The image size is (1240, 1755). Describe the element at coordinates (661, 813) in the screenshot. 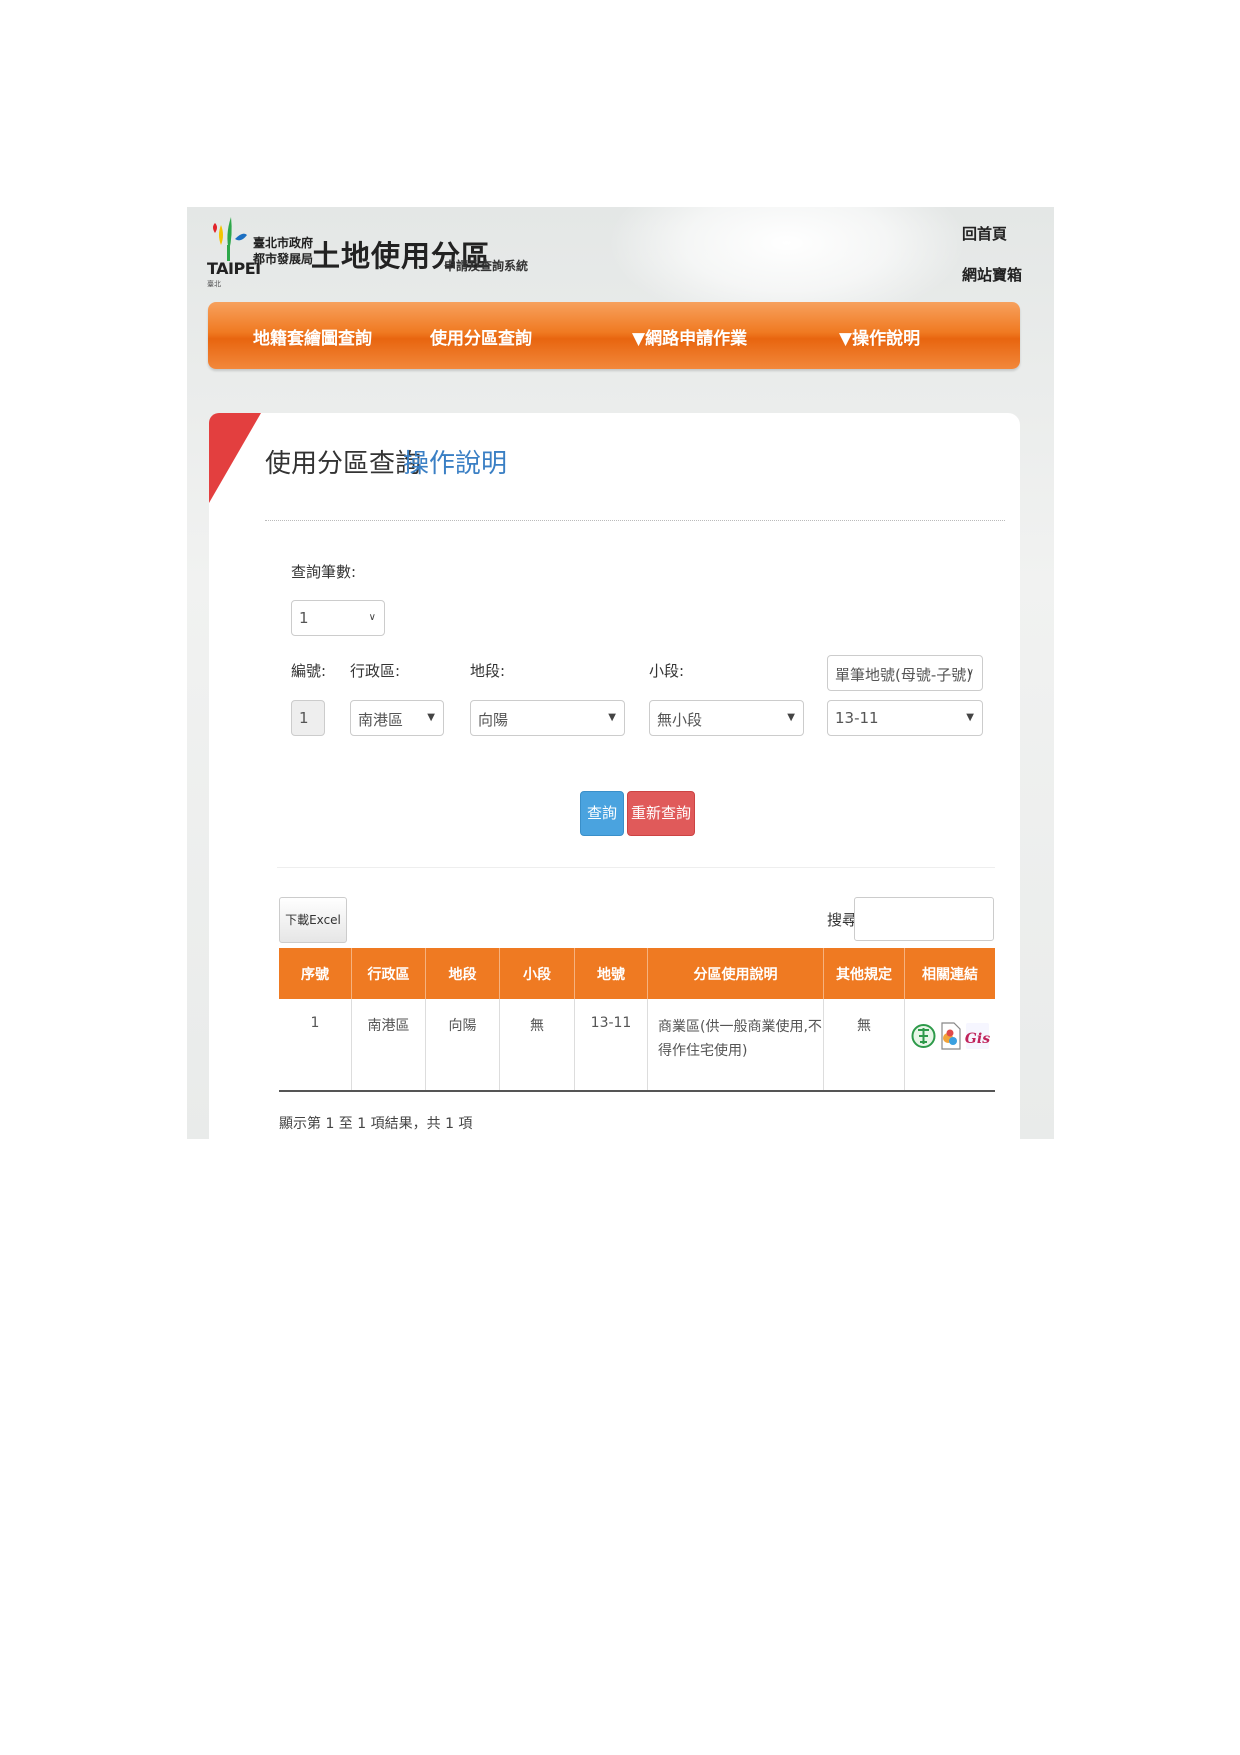

I see `reset-button: 重新查詢` at that location.